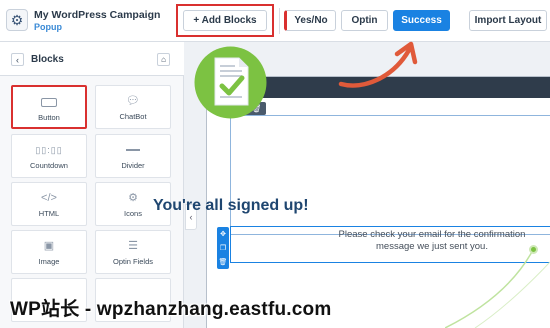 This screenshot has width=550, height=328. Describe the element at coordinates (533, 249) in the screenshot. I see `decorative-dot` at that location.